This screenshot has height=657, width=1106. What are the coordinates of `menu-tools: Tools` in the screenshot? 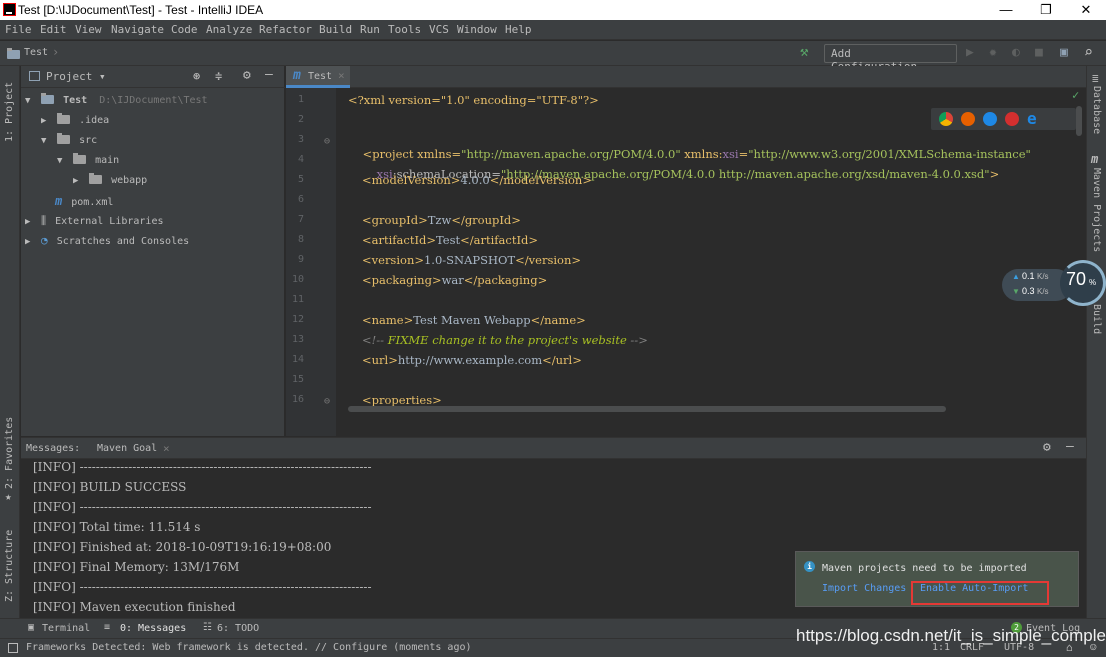 It's located at (404, 29).